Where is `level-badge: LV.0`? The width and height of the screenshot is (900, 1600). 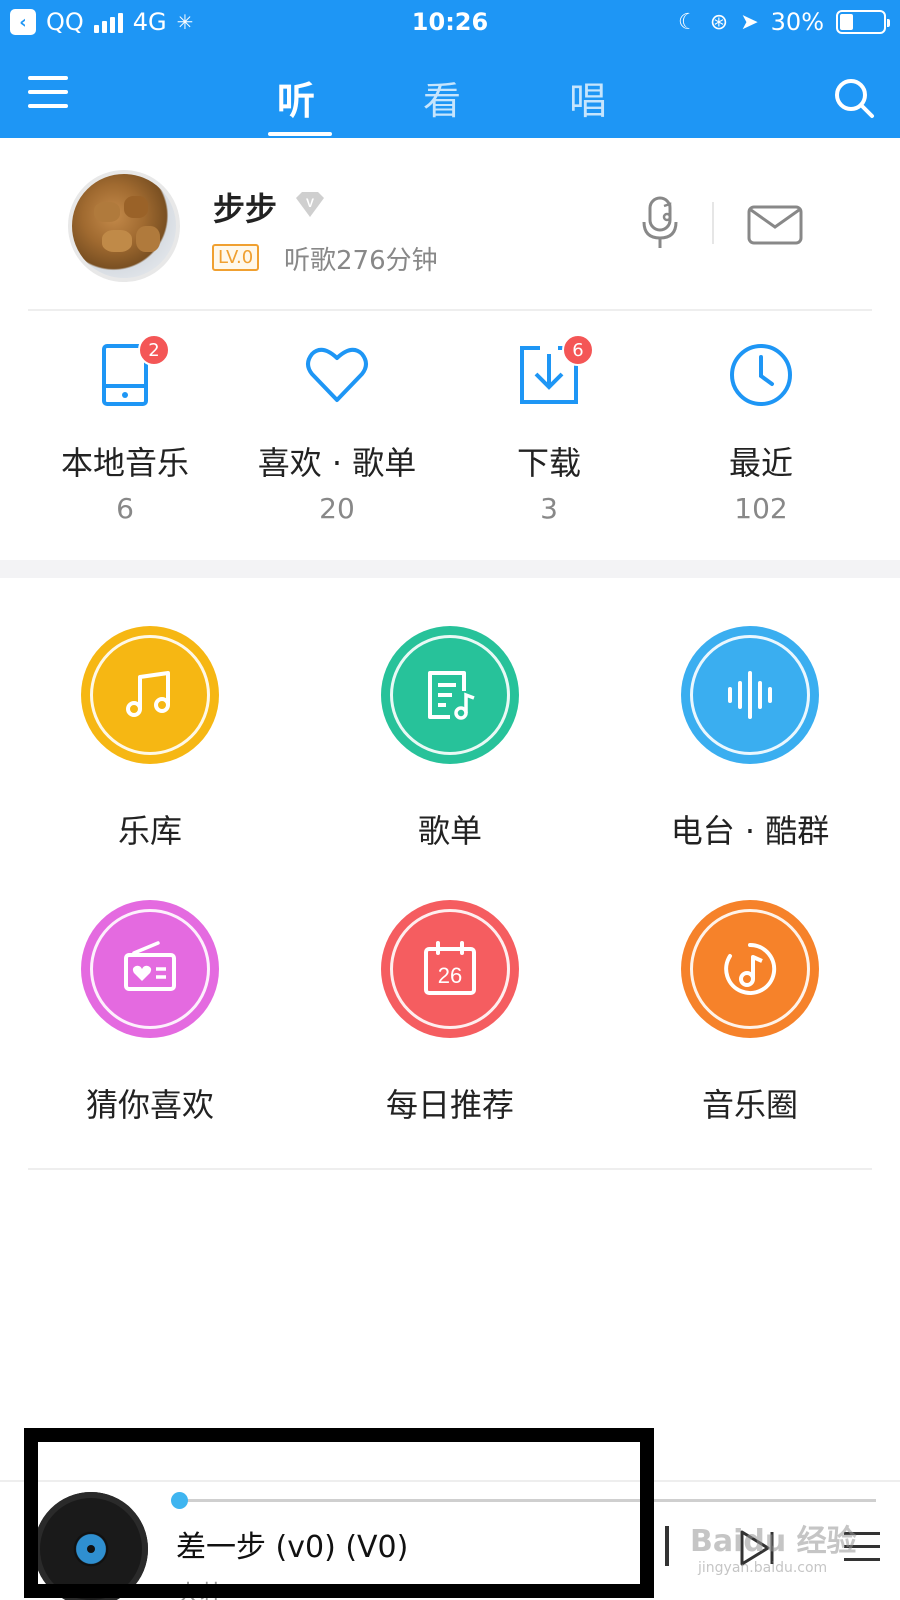 level-badge: LV.0 is located at coordinates (236, 257).